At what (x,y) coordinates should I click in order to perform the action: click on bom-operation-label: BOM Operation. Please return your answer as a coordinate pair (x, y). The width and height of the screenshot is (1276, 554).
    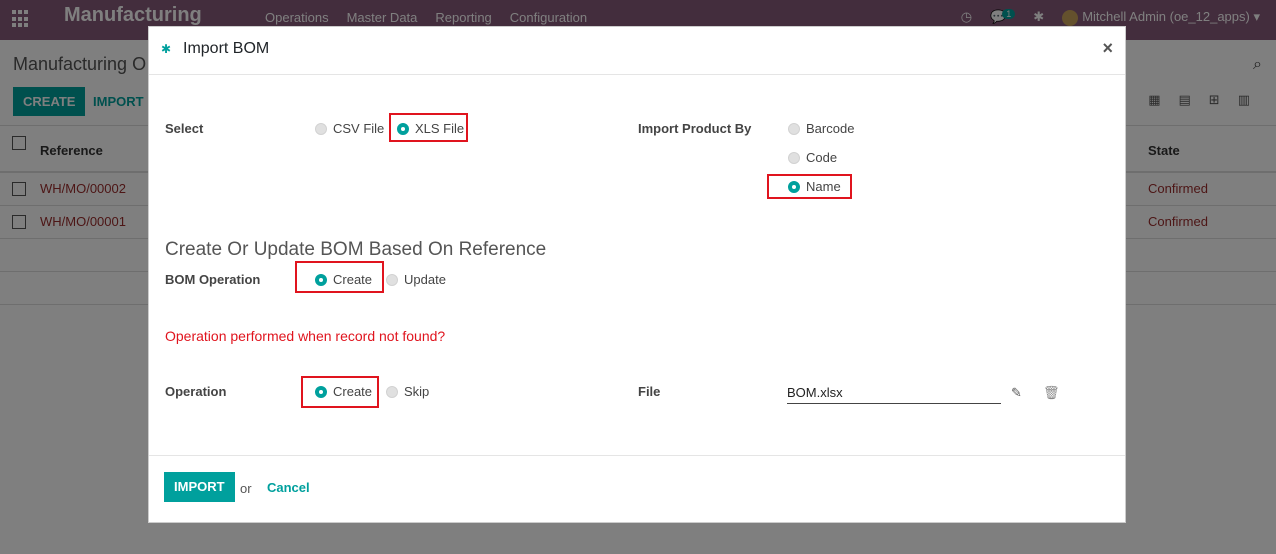
    Looking at the image, I should click on (213, 279).